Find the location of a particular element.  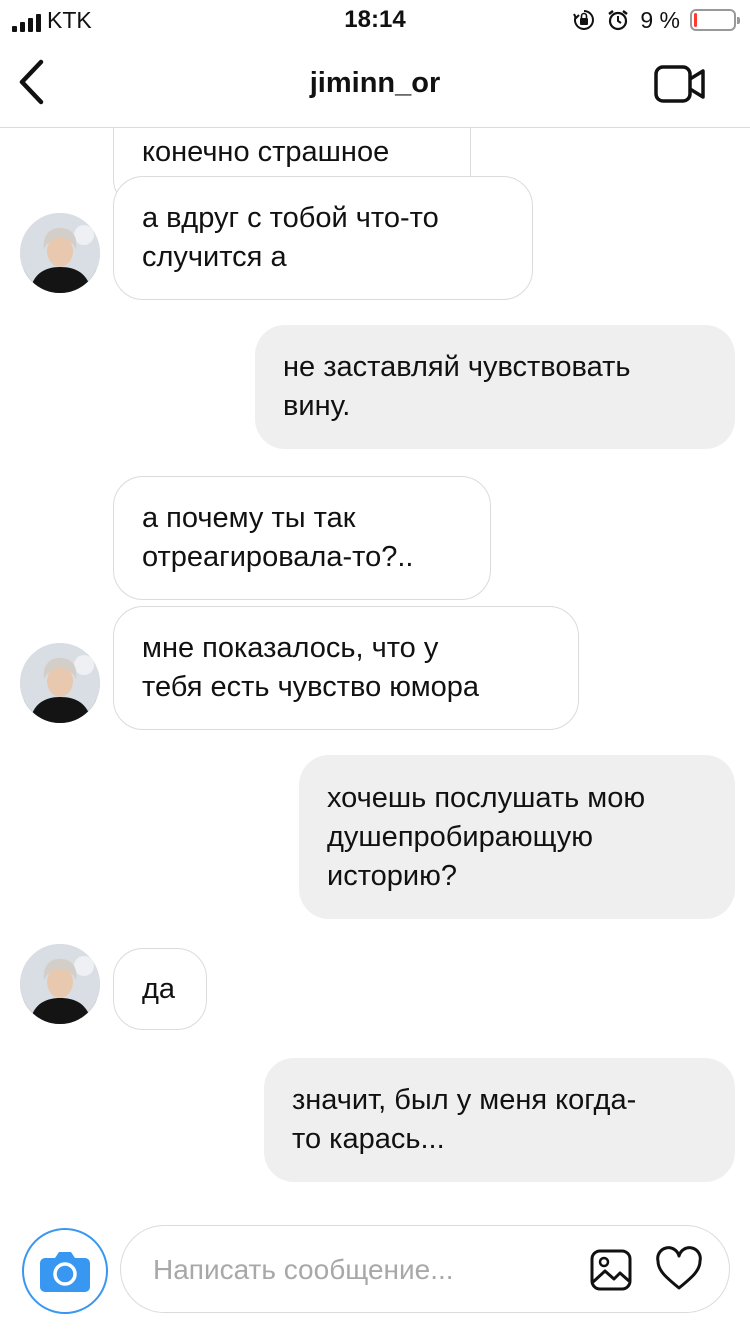

like-button is located at coordinates (679, 1269).